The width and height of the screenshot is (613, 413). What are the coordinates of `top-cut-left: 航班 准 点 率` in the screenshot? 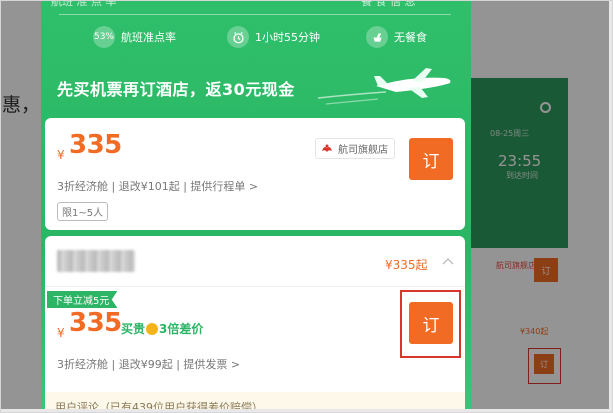 It's located at (84, 4).